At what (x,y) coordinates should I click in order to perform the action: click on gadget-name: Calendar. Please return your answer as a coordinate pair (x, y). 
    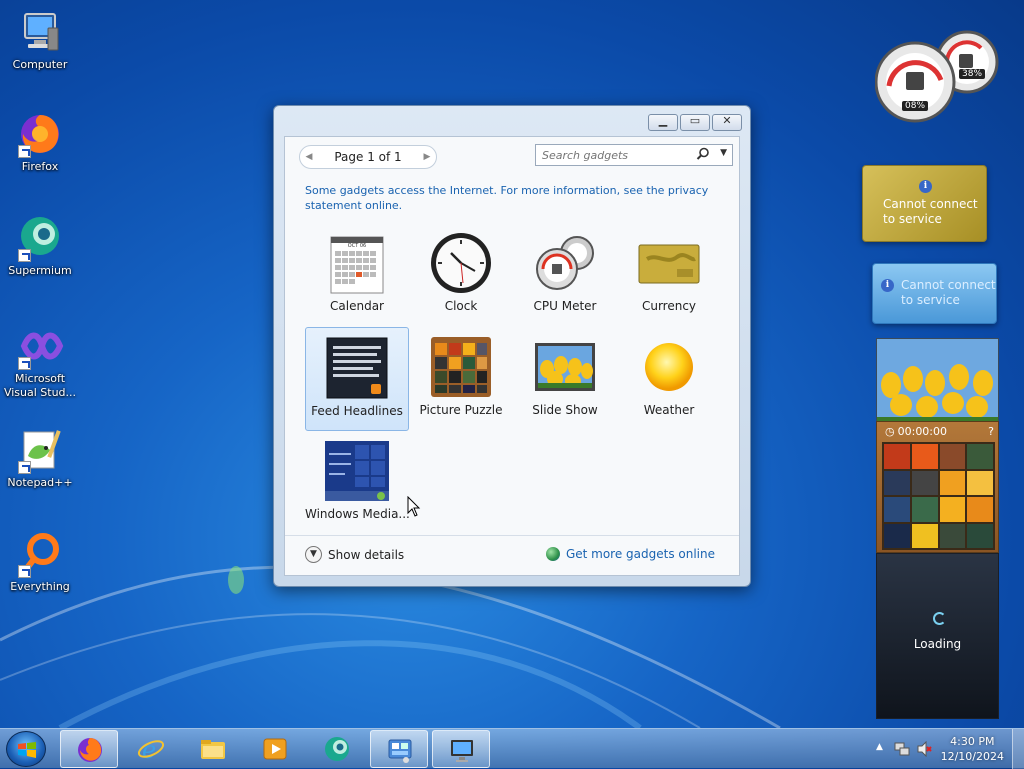
    Looking at the image, I should click on (357, 306).